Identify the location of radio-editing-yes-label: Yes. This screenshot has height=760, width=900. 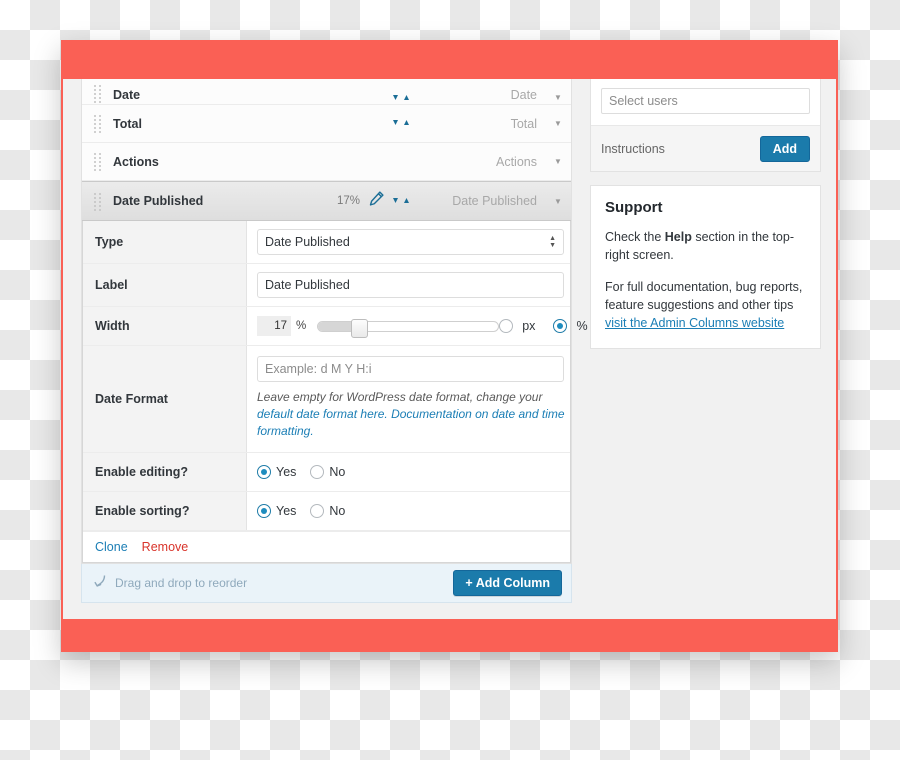
(286, 472).